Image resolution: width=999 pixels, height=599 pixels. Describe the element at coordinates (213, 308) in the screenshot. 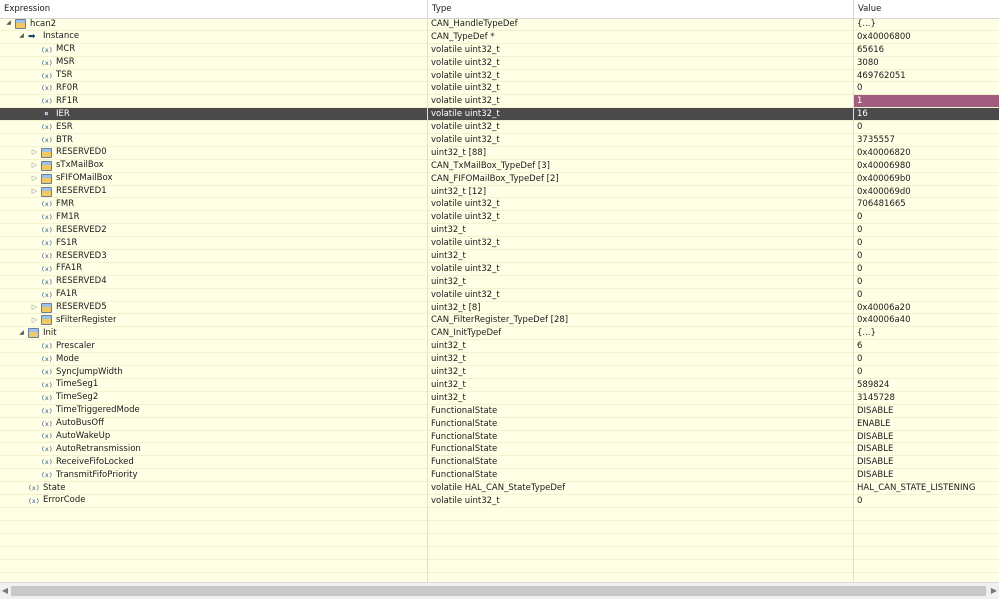

I see `expression-cell: RESERVED5` at that location.